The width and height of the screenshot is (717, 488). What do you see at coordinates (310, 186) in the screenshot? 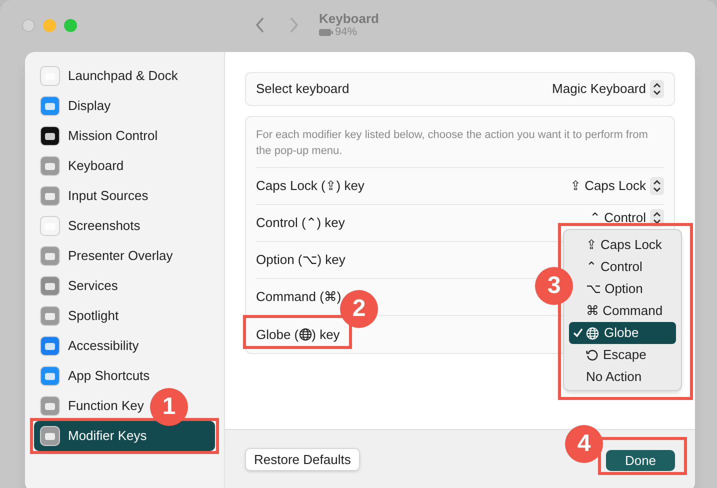
I see `key-label: Caps Lock (⇪) key` at bounding box center [310, 186].